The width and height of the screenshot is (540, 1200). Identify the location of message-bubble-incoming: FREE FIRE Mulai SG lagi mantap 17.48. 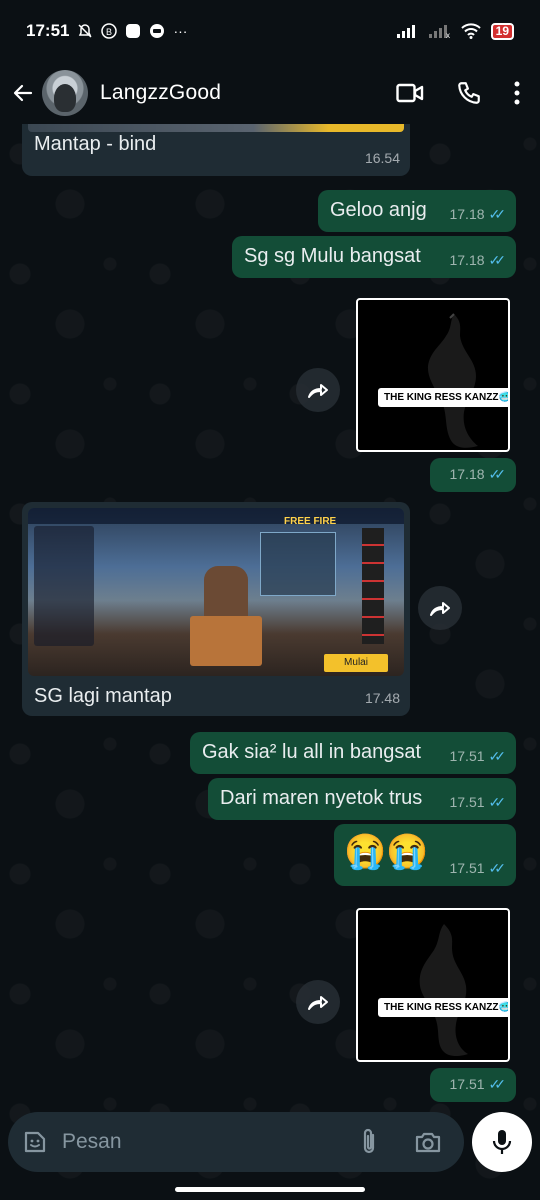
(216, 609).